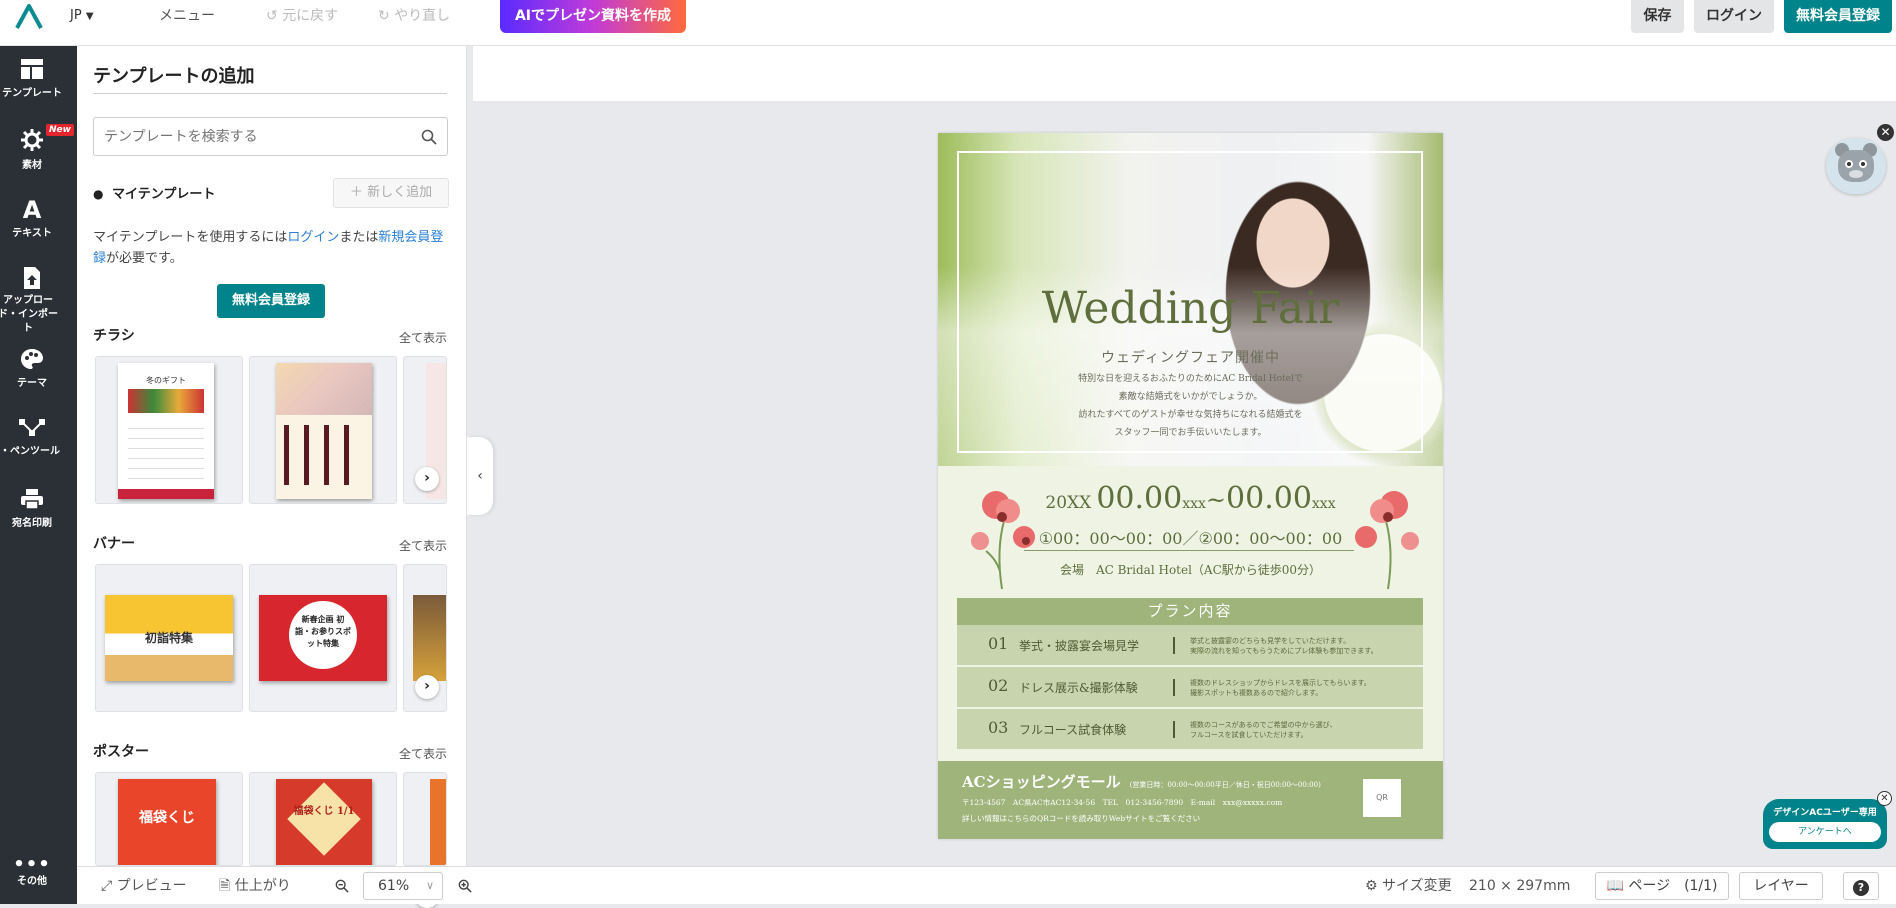  What do you see at coordinates (1408, 886) in the screenshot?
I see `resize-button: ⚙ サイズ変更` at bounding box center [1408, 886].